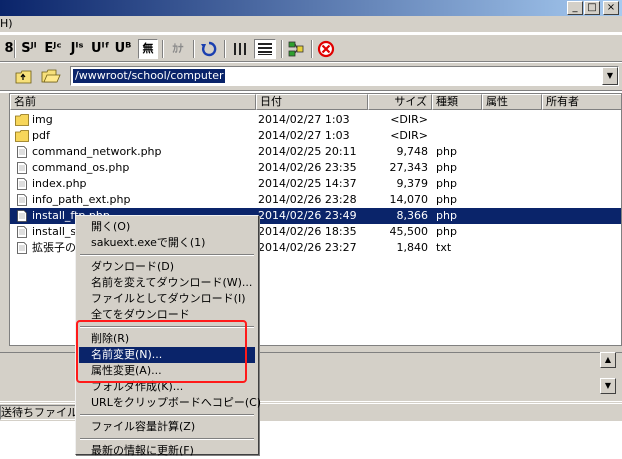  Describe the element at coordinates (592, 8) in the screenshot. I see `maximize-button: □` at that location.